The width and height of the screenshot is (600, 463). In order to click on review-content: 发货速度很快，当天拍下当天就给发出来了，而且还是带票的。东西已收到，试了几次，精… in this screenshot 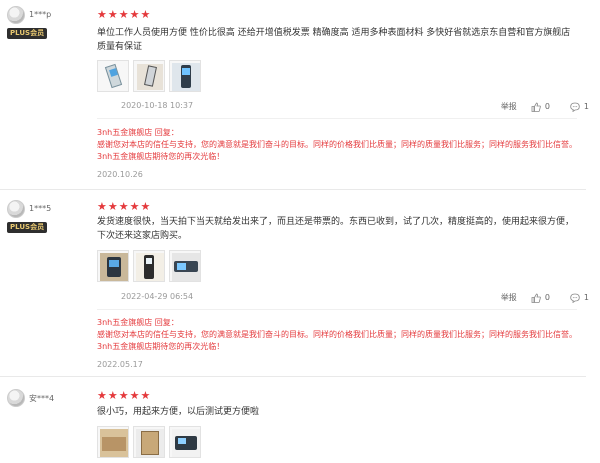, I will do `click(336, 229)`.